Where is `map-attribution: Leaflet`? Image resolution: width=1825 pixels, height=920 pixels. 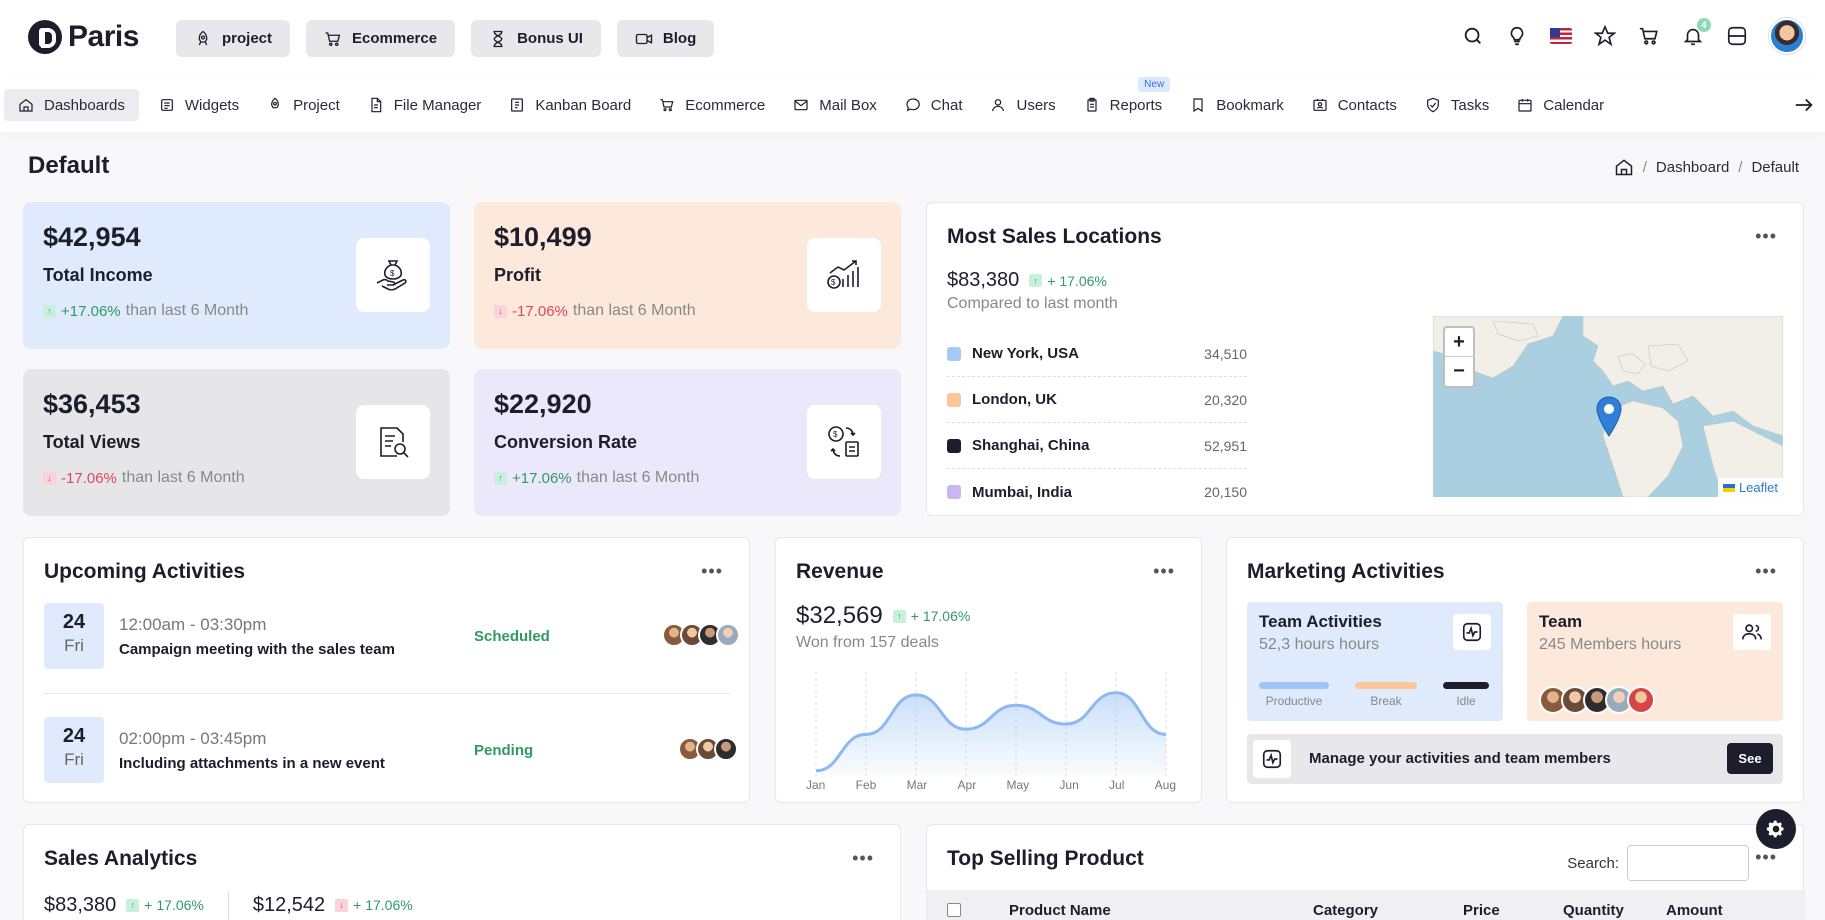
map-attribution: Leaflet is located at coordinates (1750, 487).